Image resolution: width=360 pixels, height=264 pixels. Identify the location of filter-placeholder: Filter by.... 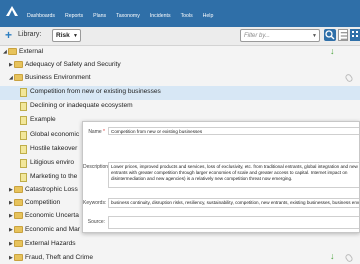
(257, 36).